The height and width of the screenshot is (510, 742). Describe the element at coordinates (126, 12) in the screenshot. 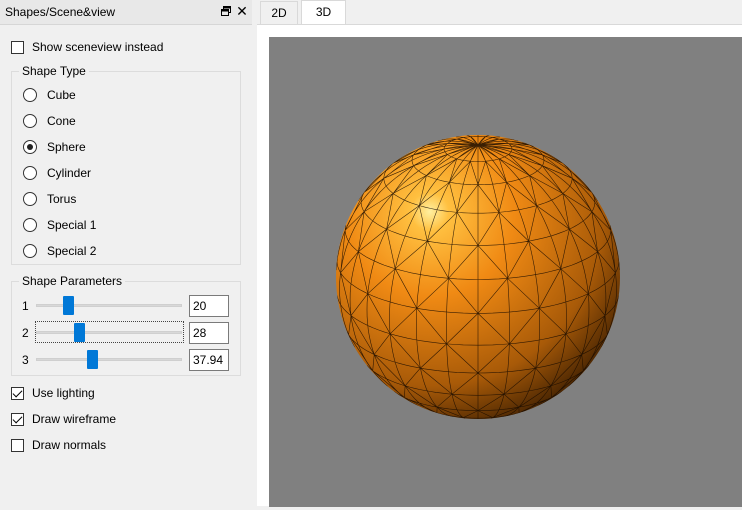

I see `dock-title-bar: Shapes/Scene&view ✕` at that location.